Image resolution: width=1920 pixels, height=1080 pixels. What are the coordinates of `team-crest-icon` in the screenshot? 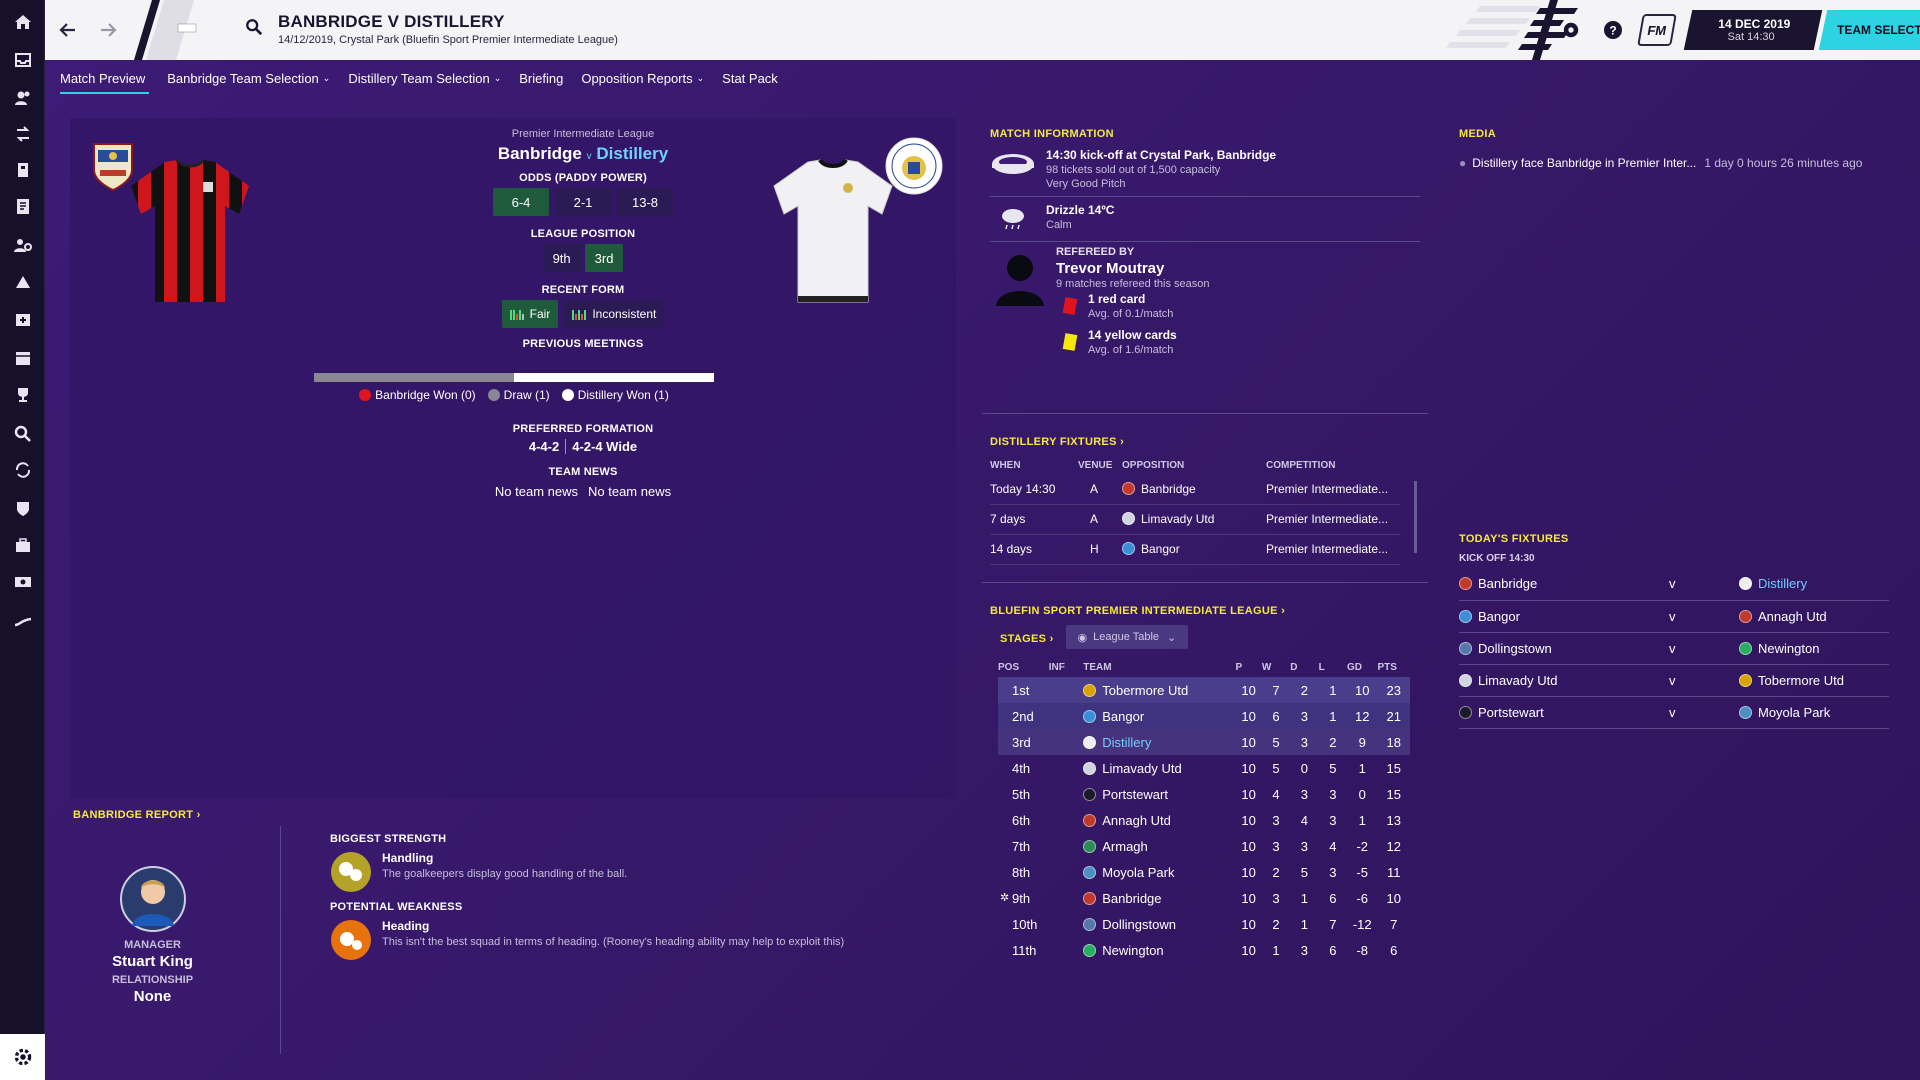 It's located at (1090, 716).